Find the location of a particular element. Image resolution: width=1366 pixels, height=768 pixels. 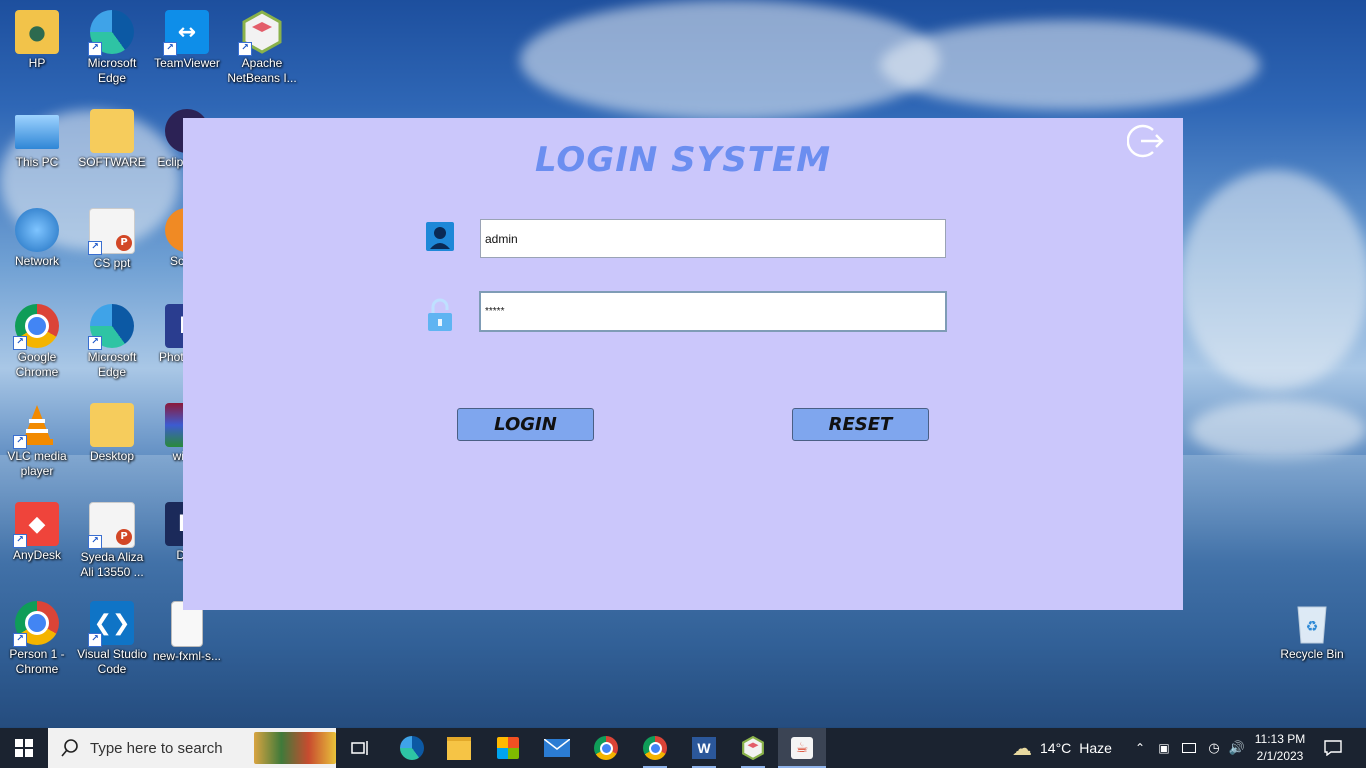

clock-date: 2/1/2023 is located at coordinates (1280, 756).